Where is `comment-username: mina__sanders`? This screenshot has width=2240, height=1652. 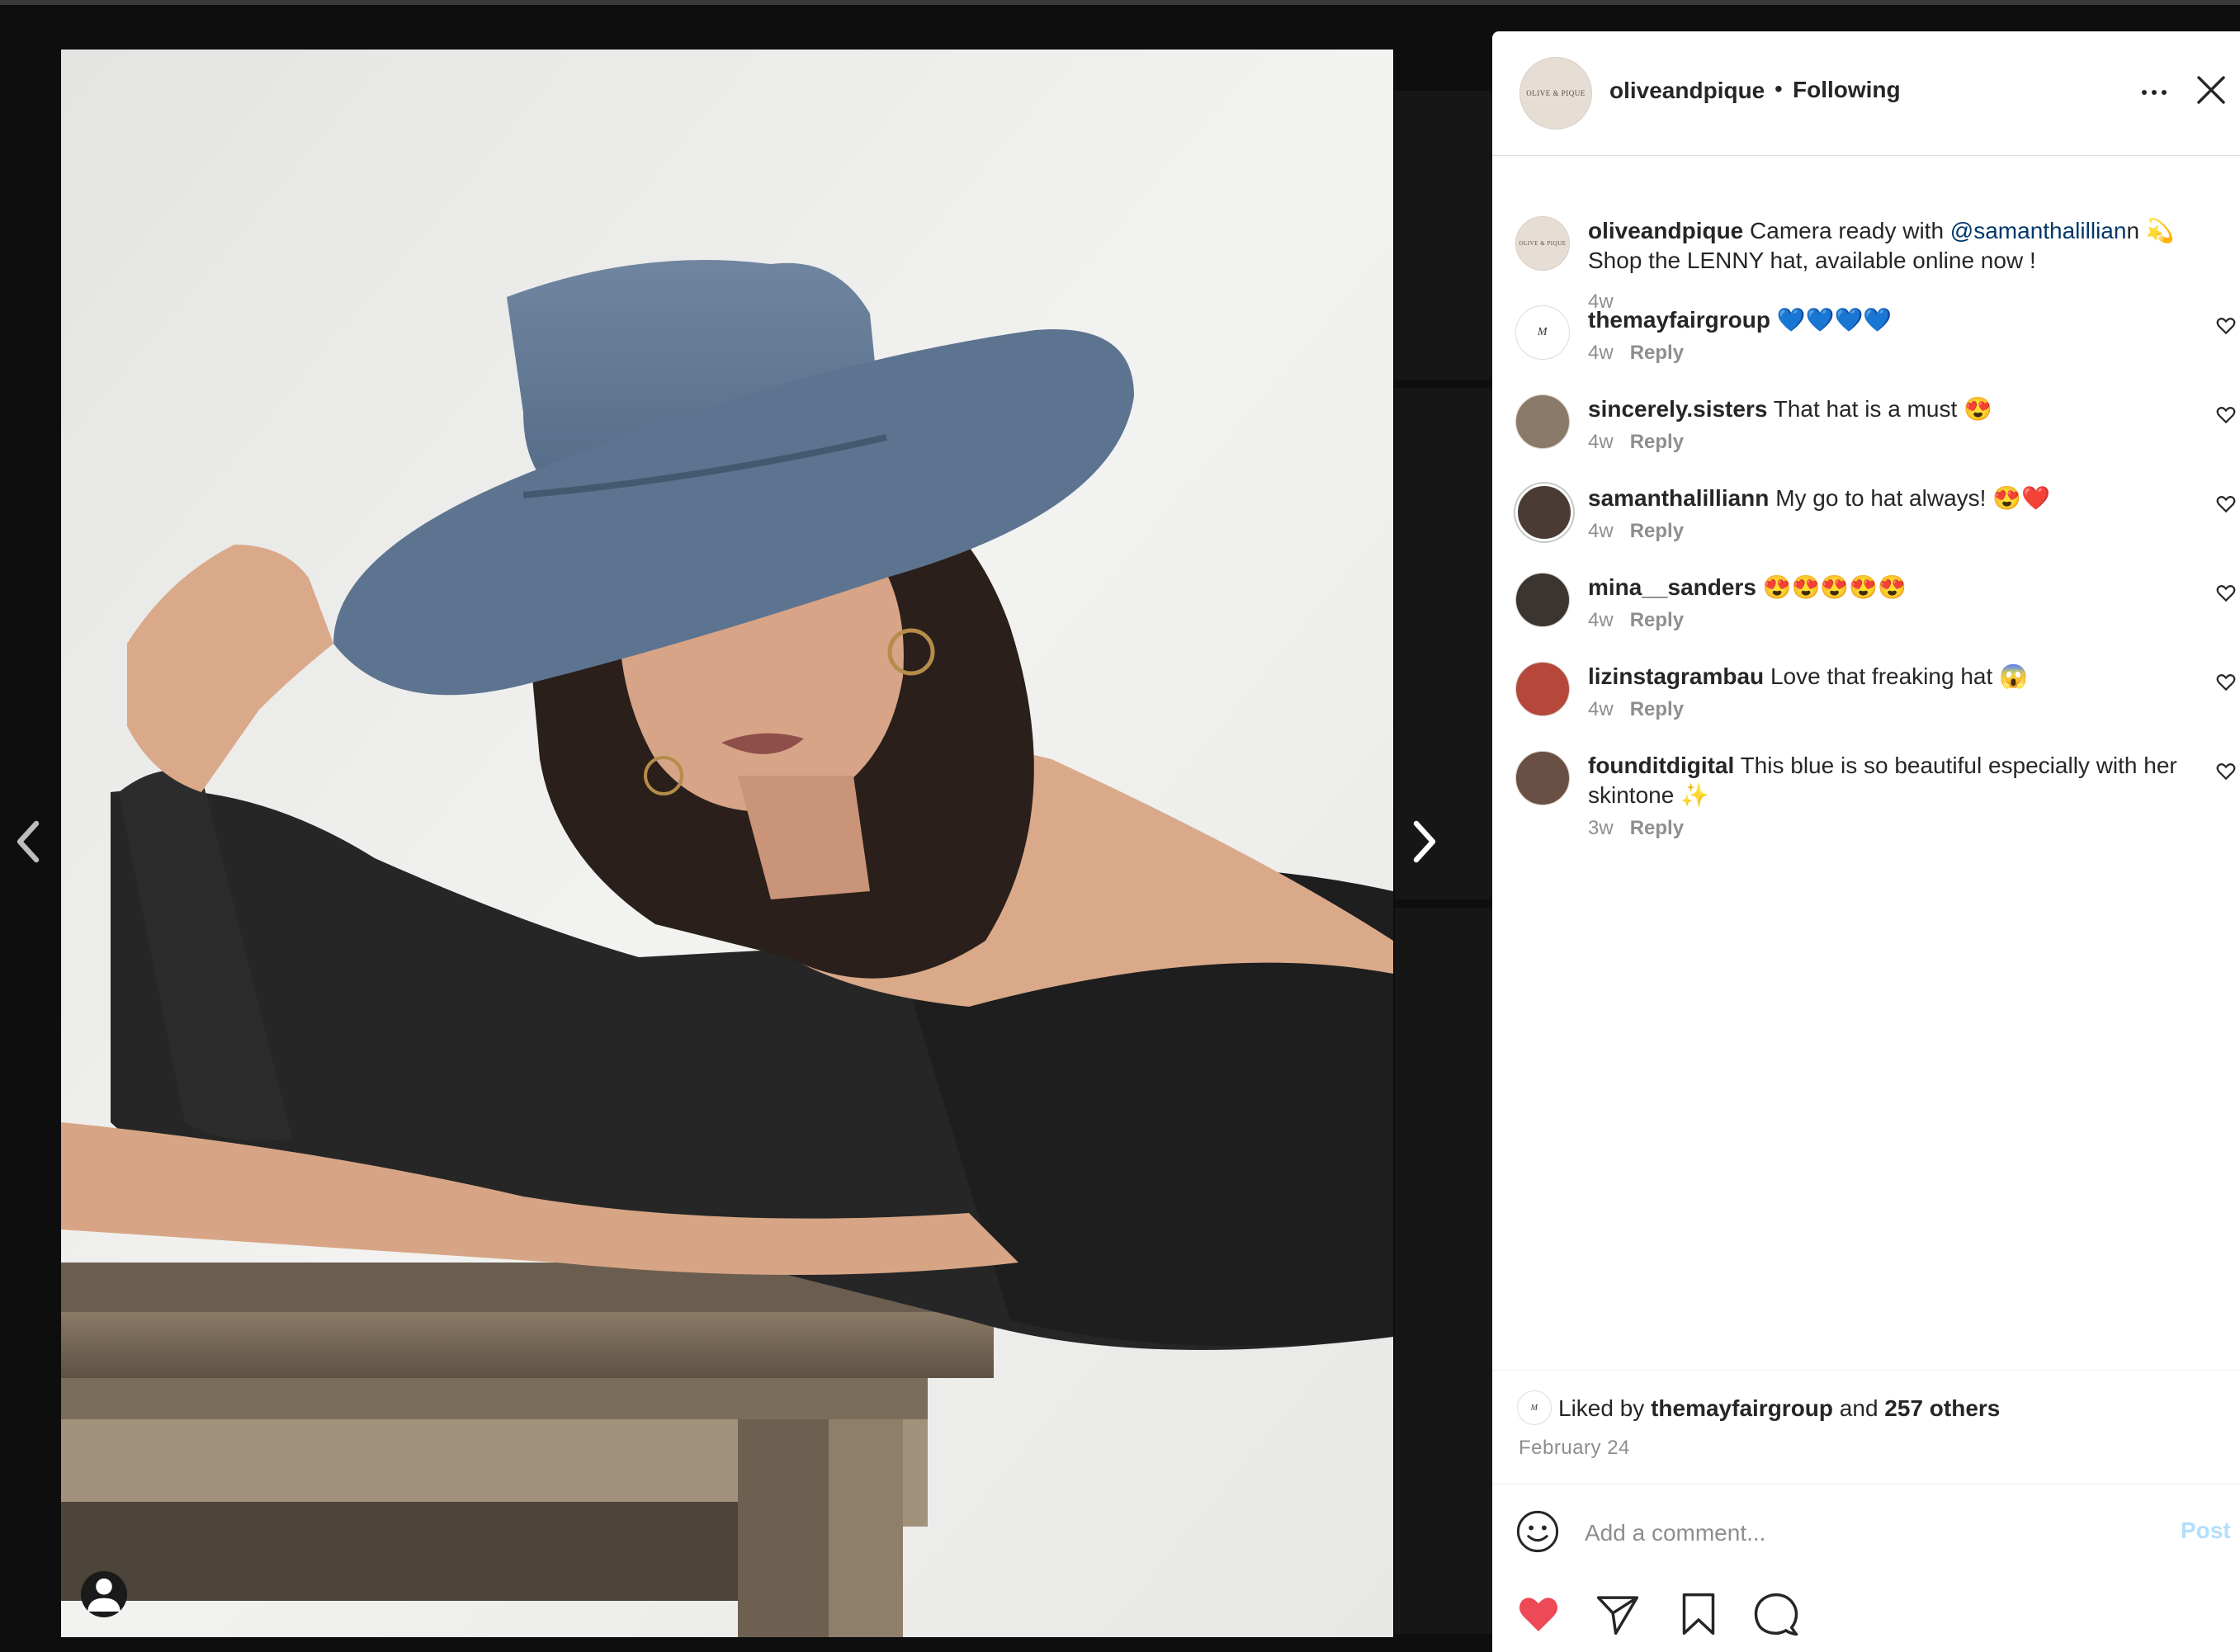 comment-username: mina__sanders is located at coordinates (1672, 587).